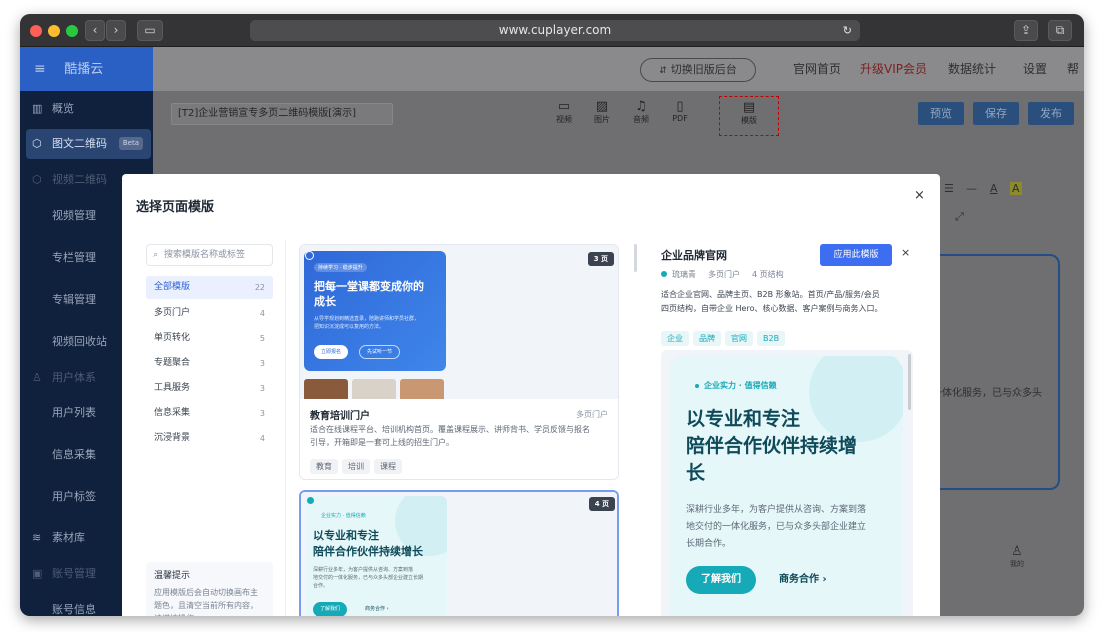 This screenshot has height=632, width=1100. I want to click on preview-button: 预览, so click(941, 113).